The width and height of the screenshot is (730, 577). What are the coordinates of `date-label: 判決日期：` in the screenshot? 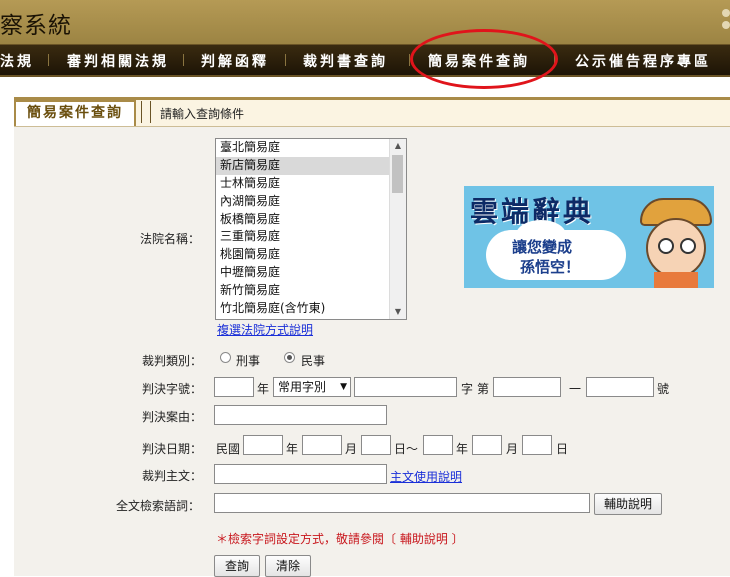 It's located at (172, 449).